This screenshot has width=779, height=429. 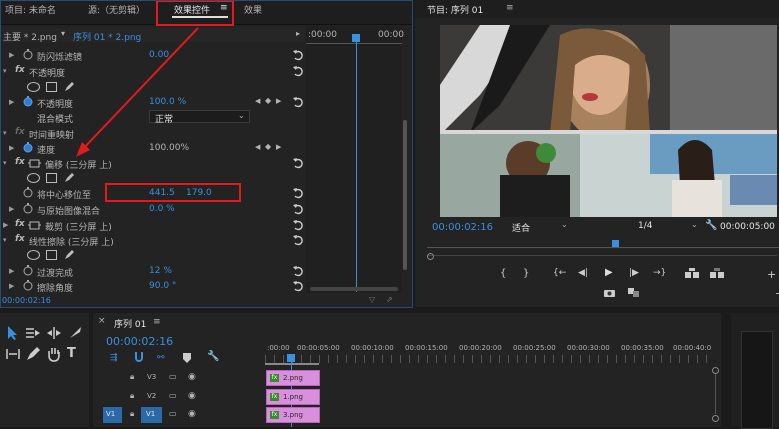 I want to click on clip: fx 1.png, so click(x=293, y=397).